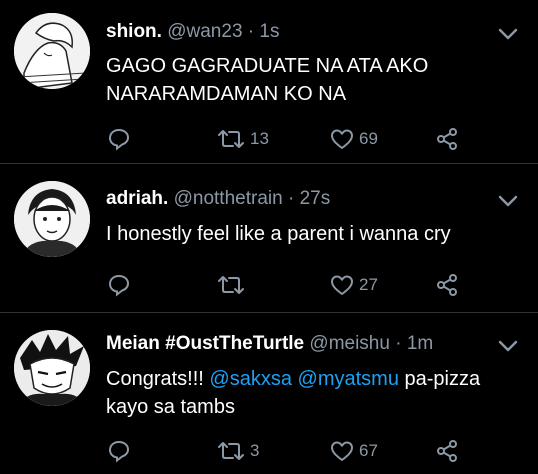 The image size is (538, 474). What do you see at coordinates (158, 379) in the screenshot?
I see `tweet-text-prefix: Congrats!!!` at bounding box center [158, 379].